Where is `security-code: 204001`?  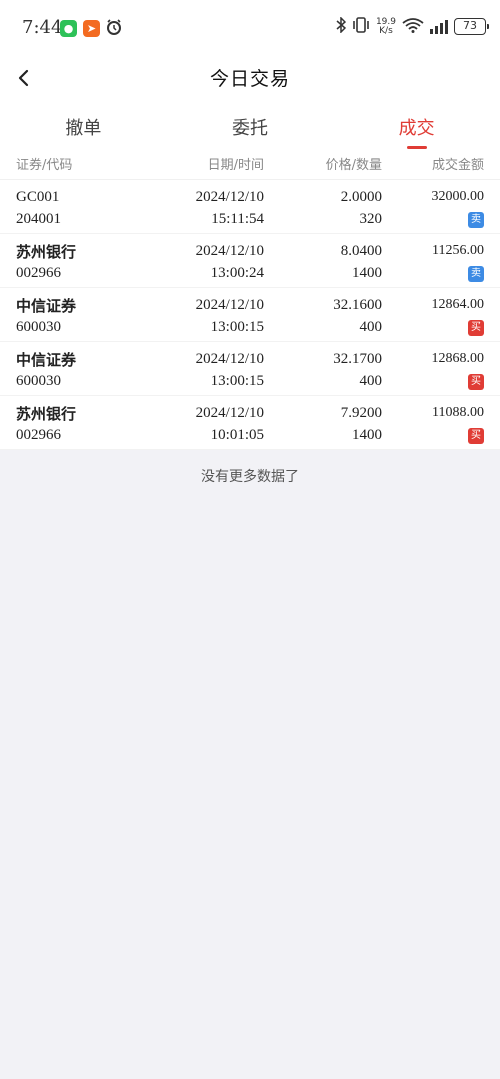 security-code: 204001 is located at coordinates (38, 218).